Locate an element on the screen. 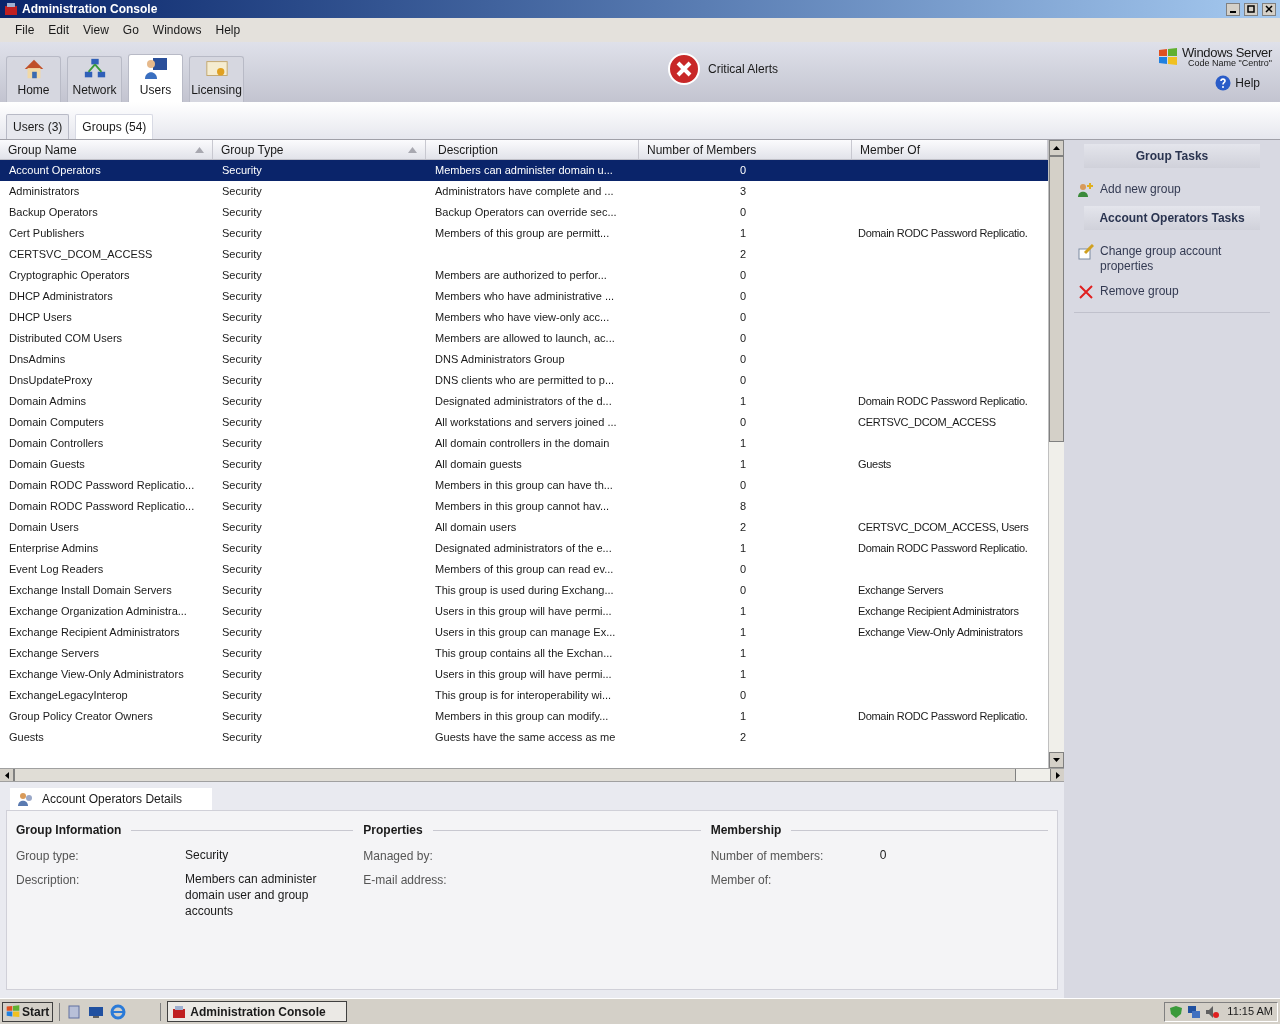 This screenshot has height=1024, width=1280. table-row: Guests Security Guests have the same access as me 2 is located at coordinates (524, 737).